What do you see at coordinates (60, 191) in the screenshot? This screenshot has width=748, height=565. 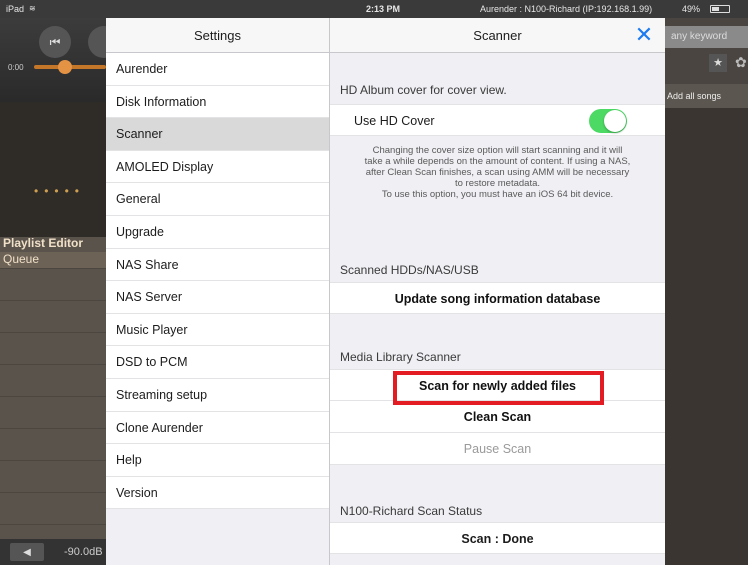 I see `page-dots: •••••` at bounding box center [60, 191].